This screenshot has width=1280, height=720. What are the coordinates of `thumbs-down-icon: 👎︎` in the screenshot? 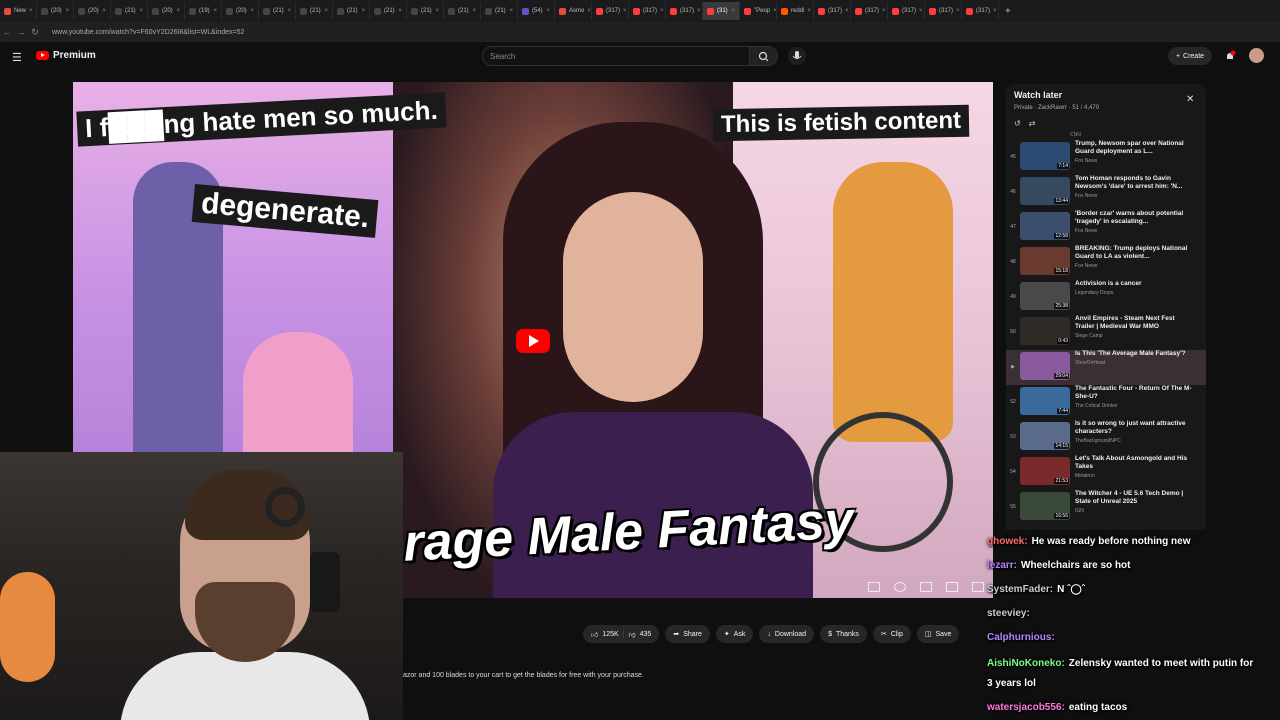 It's located at (632, 634).